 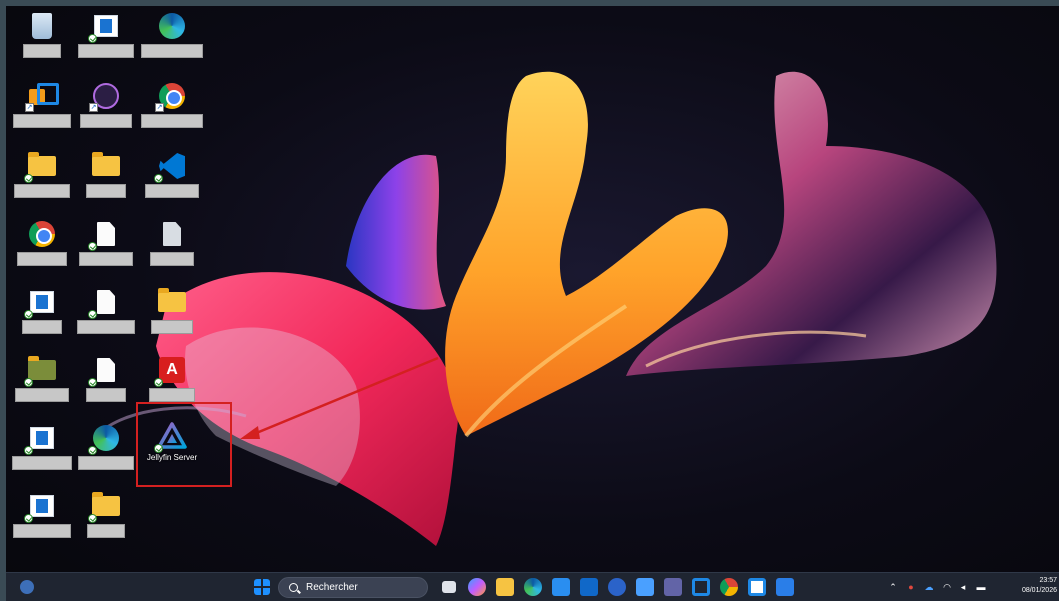 I want to click on wifi-icon: ◠, so click(x=947, y=587).